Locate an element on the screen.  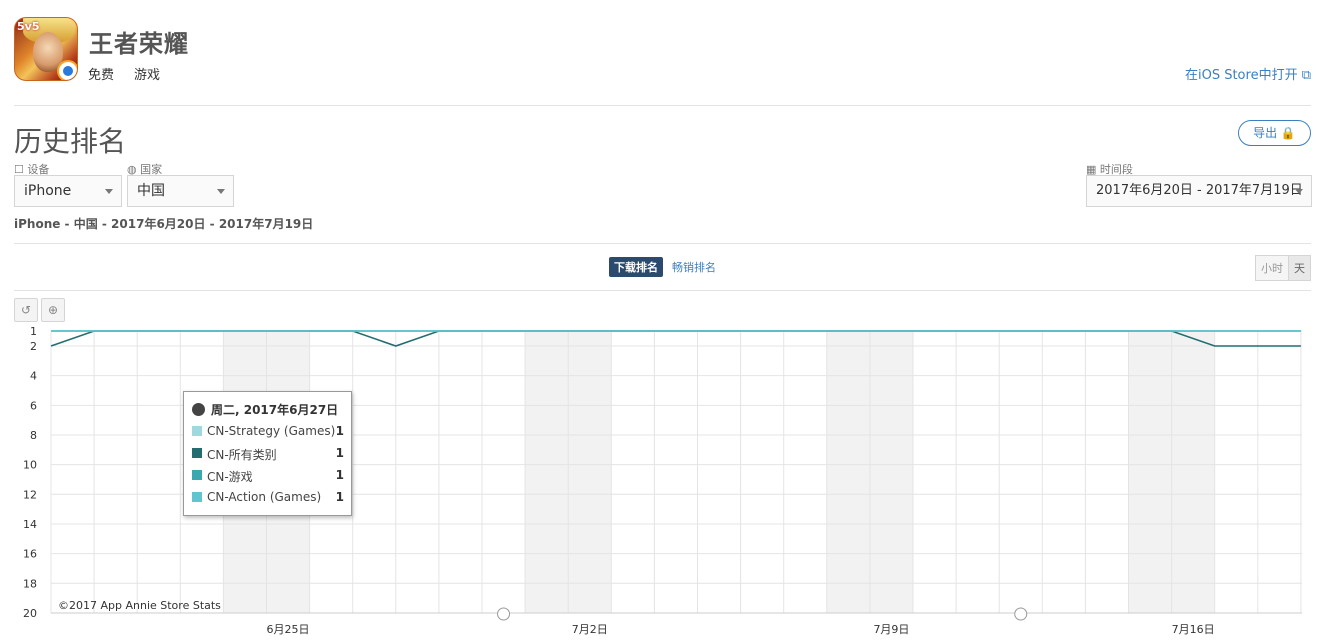
globe-icon is located at coordinates (198, 409).